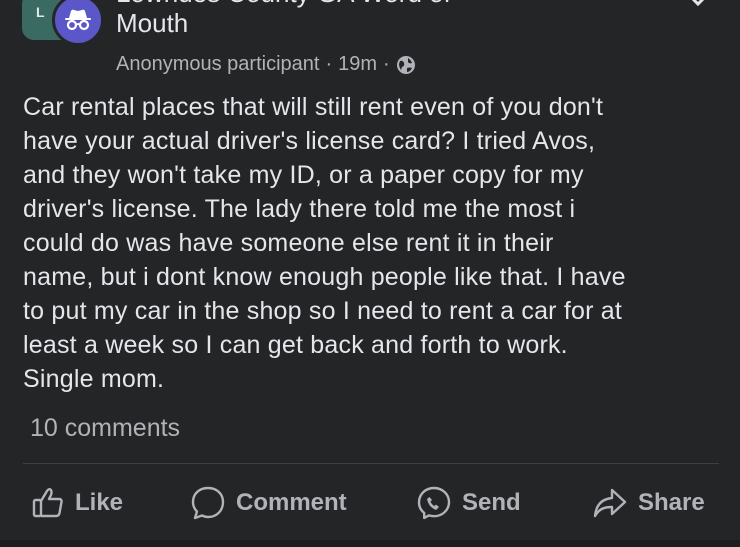 This screenshot has width=740, height=547. I want to click on globe-icon, so click(405, 64).